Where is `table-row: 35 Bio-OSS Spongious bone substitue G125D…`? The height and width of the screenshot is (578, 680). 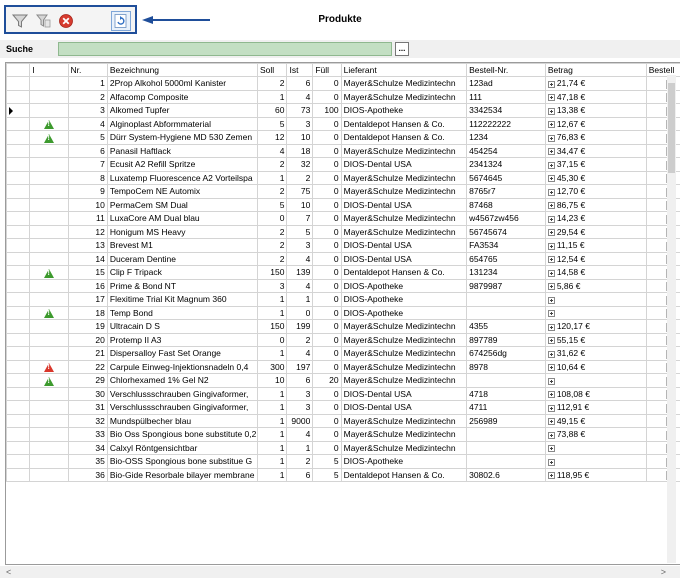 table-row: 35 Bio-OSS Spongious bone substitue G125D… is located at coordinates (343, 461).